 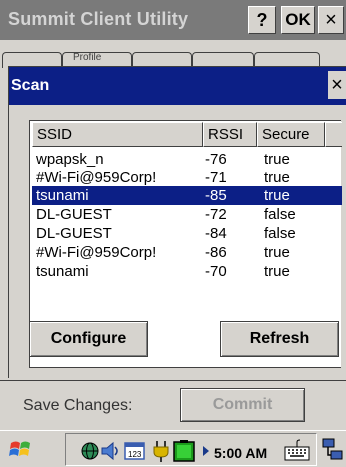 I want to click on configure-button: Configure, so click(x=88, y=339).